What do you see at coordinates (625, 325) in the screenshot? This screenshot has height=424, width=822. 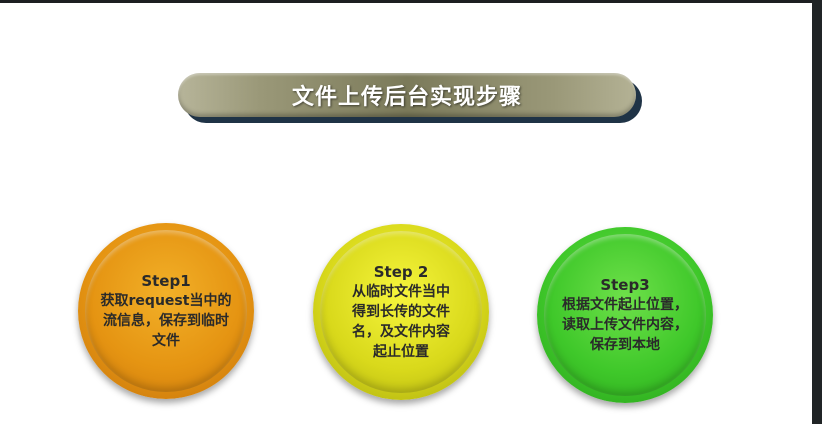 I see `step-3-description: 根据文件起止位置， 读取上传文件内容， 保存到本地` at bounding box center [625, 325].